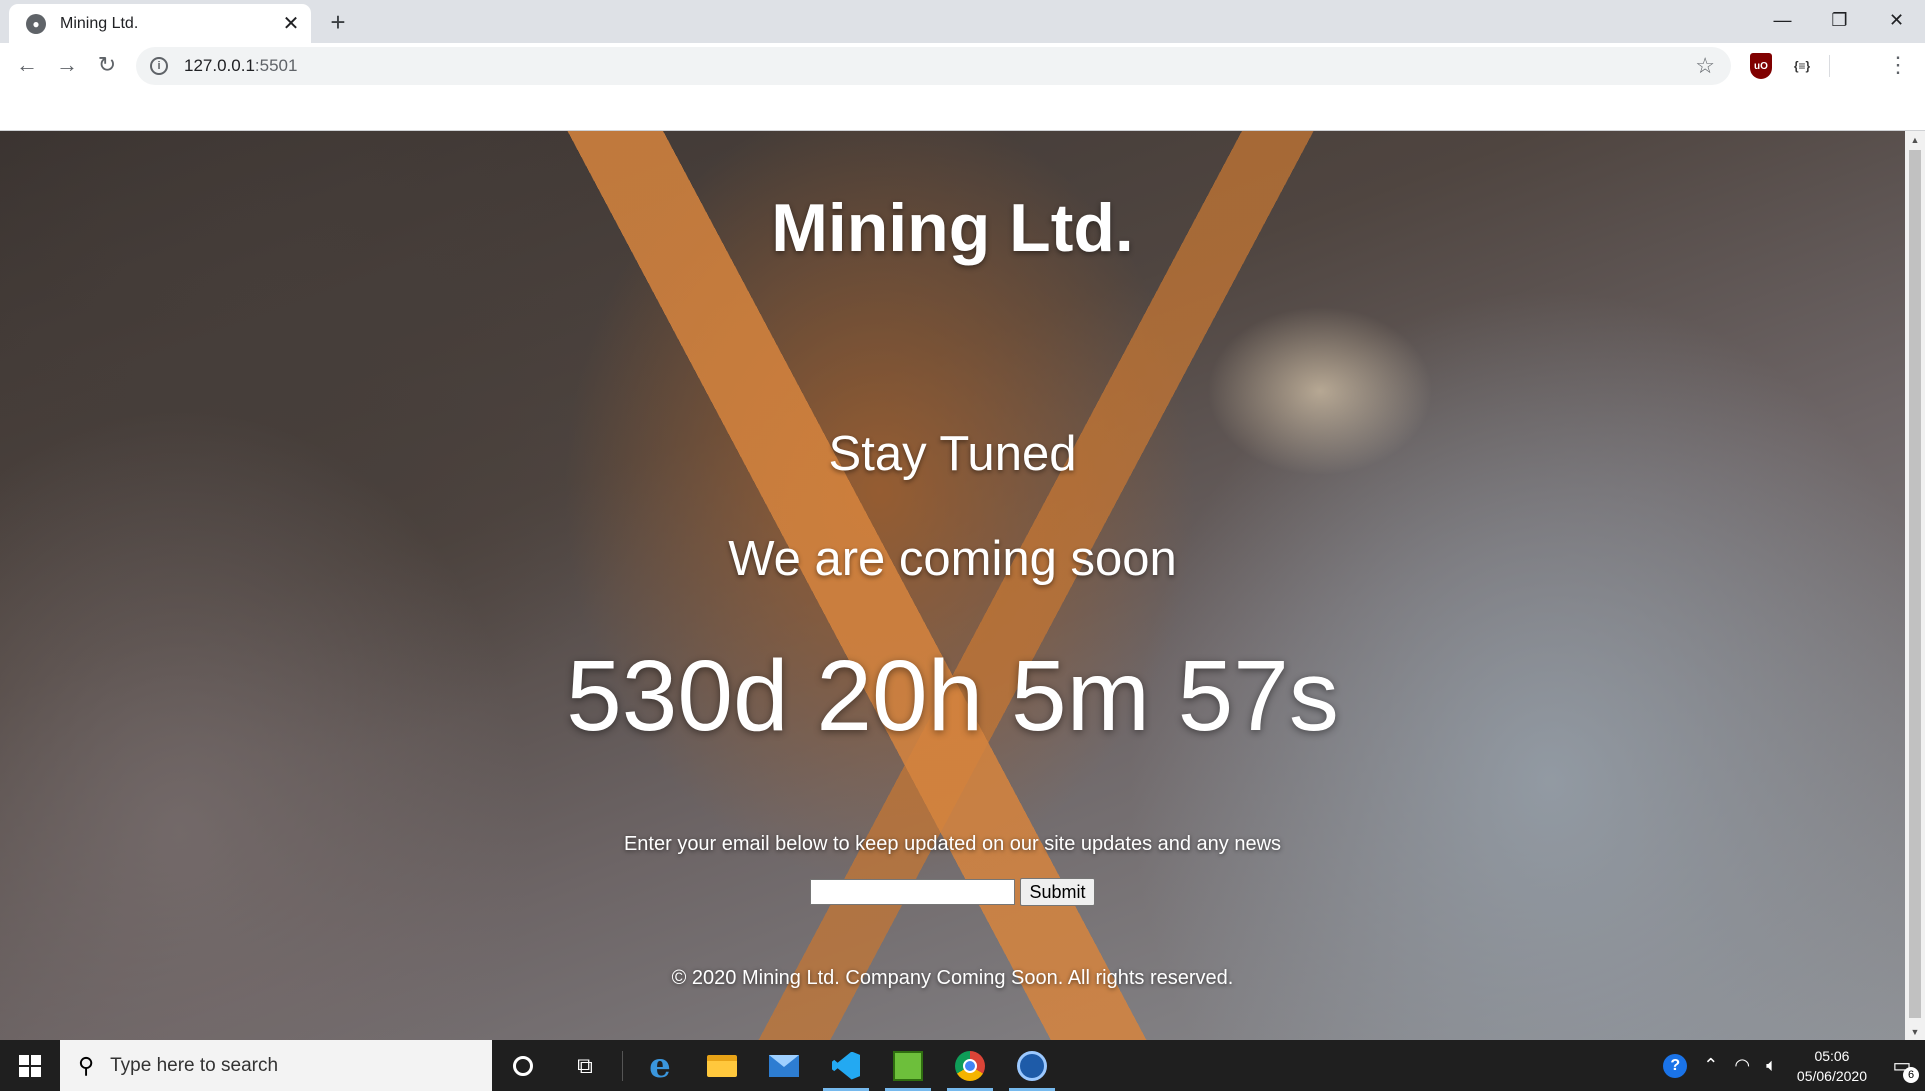  I want to click on taskbar-search: ⚲ Type here to search, so click(276, 1065).